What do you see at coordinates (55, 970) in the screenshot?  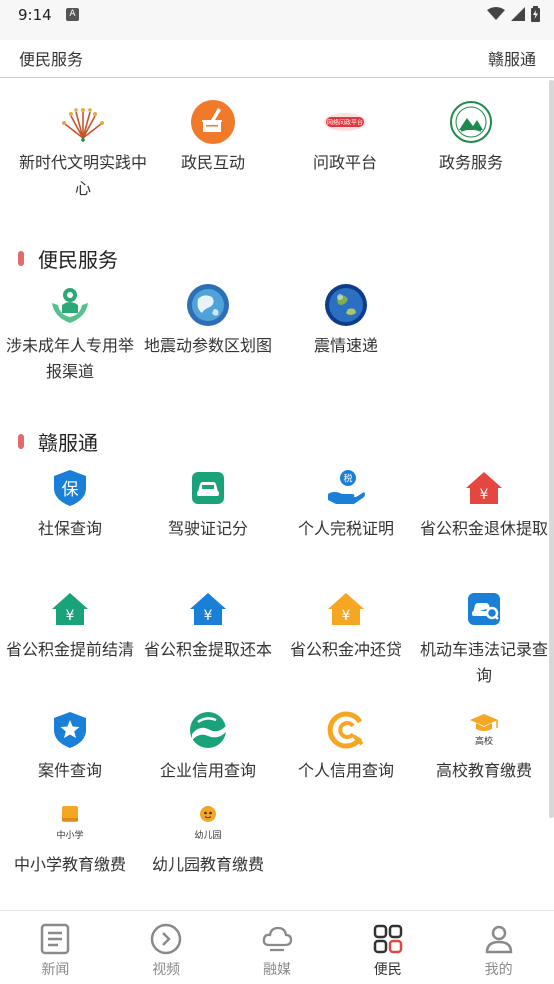 I see `nav-label: 新闻` at bounding box center [55, 970].